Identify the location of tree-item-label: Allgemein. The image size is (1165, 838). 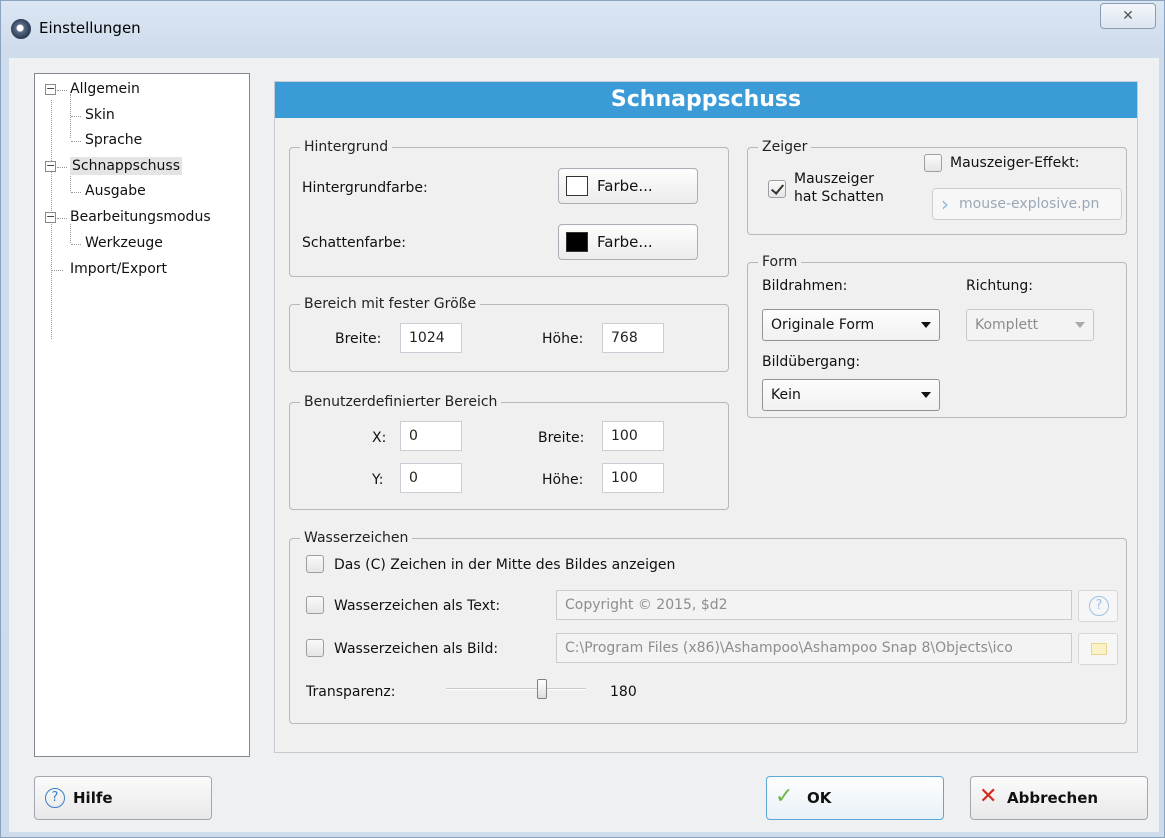
(105, 89).